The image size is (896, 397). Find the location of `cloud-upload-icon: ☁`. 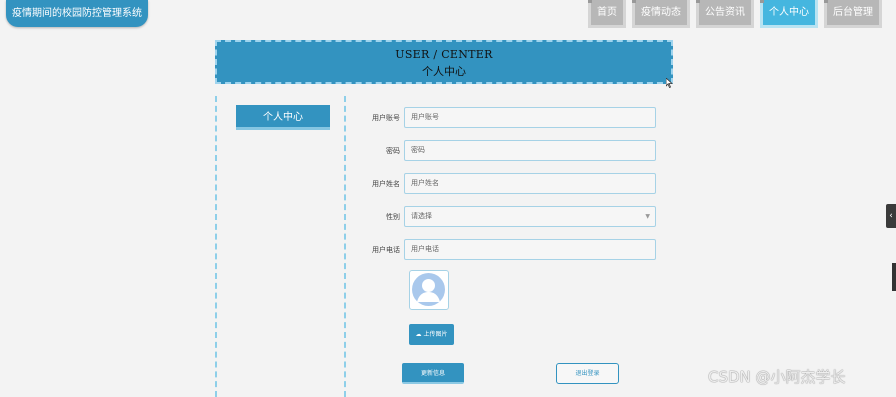

cloud-upload-icon: ☁ is located at coordinates (418, 334).